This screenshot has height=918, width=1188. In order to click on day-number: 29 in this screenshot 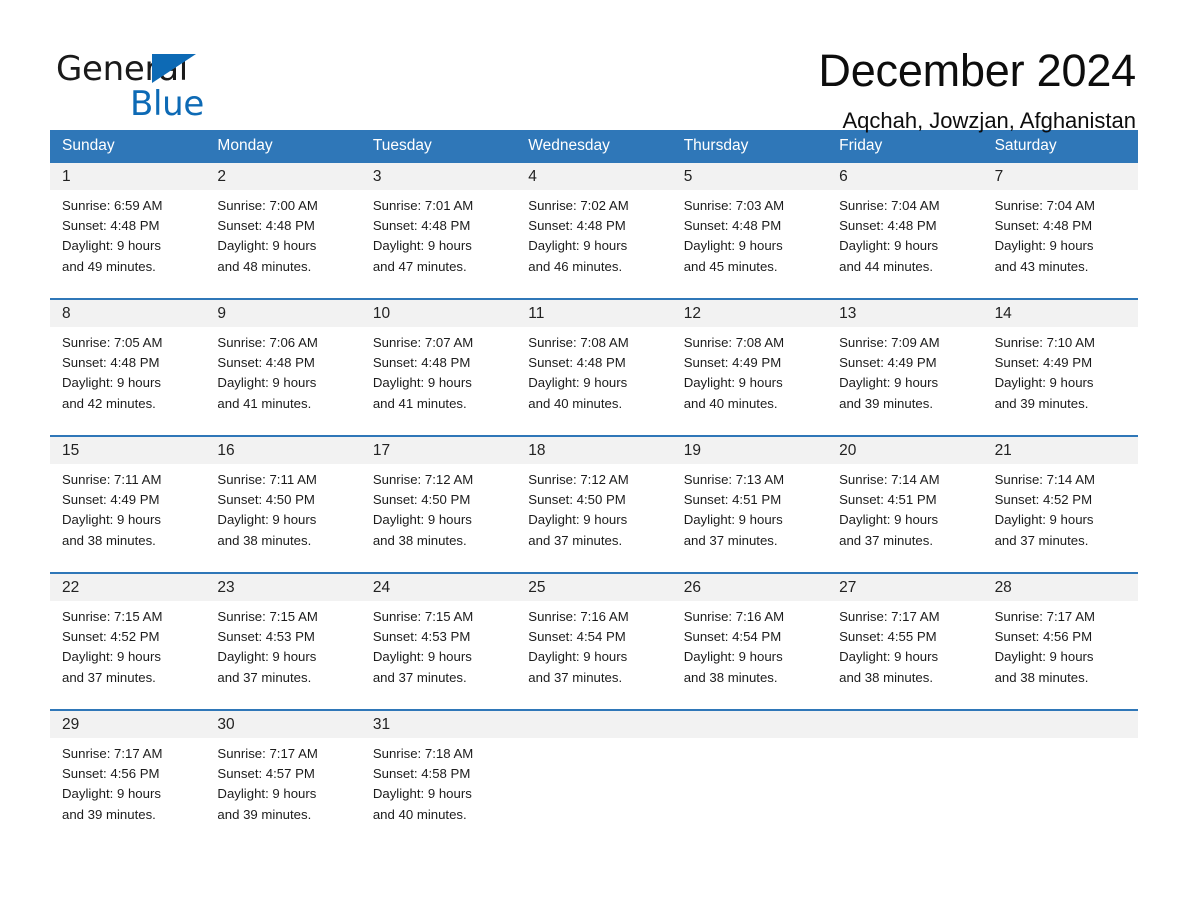, I will do `click(127, 724)`.